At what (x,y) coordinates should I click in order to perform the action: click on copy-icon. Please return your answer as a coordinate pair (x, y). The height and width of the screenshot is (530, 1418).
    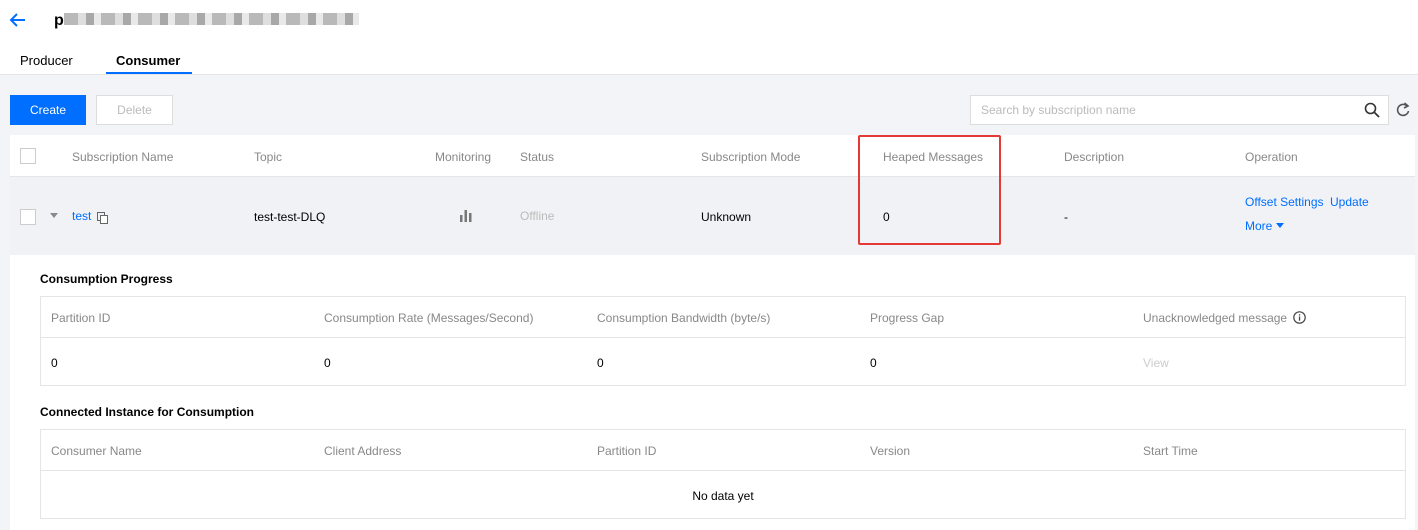
    Looking at the image, I should click on (103, 218).